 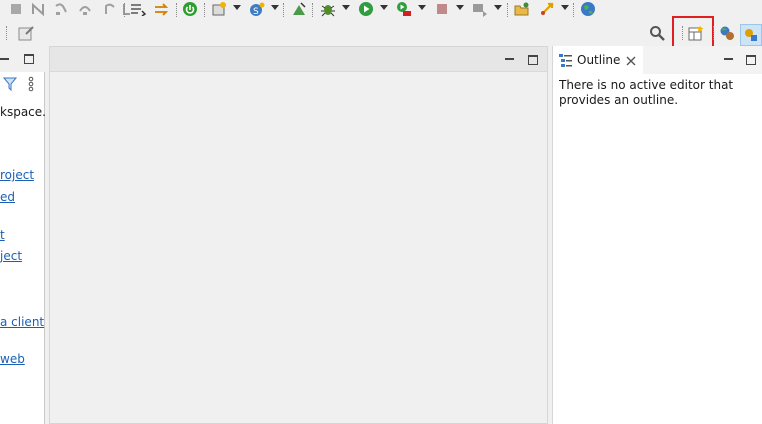 I want to click on project-explorer-panel: kspace. roject ed t ject a client web, so click(x=23, y=235).